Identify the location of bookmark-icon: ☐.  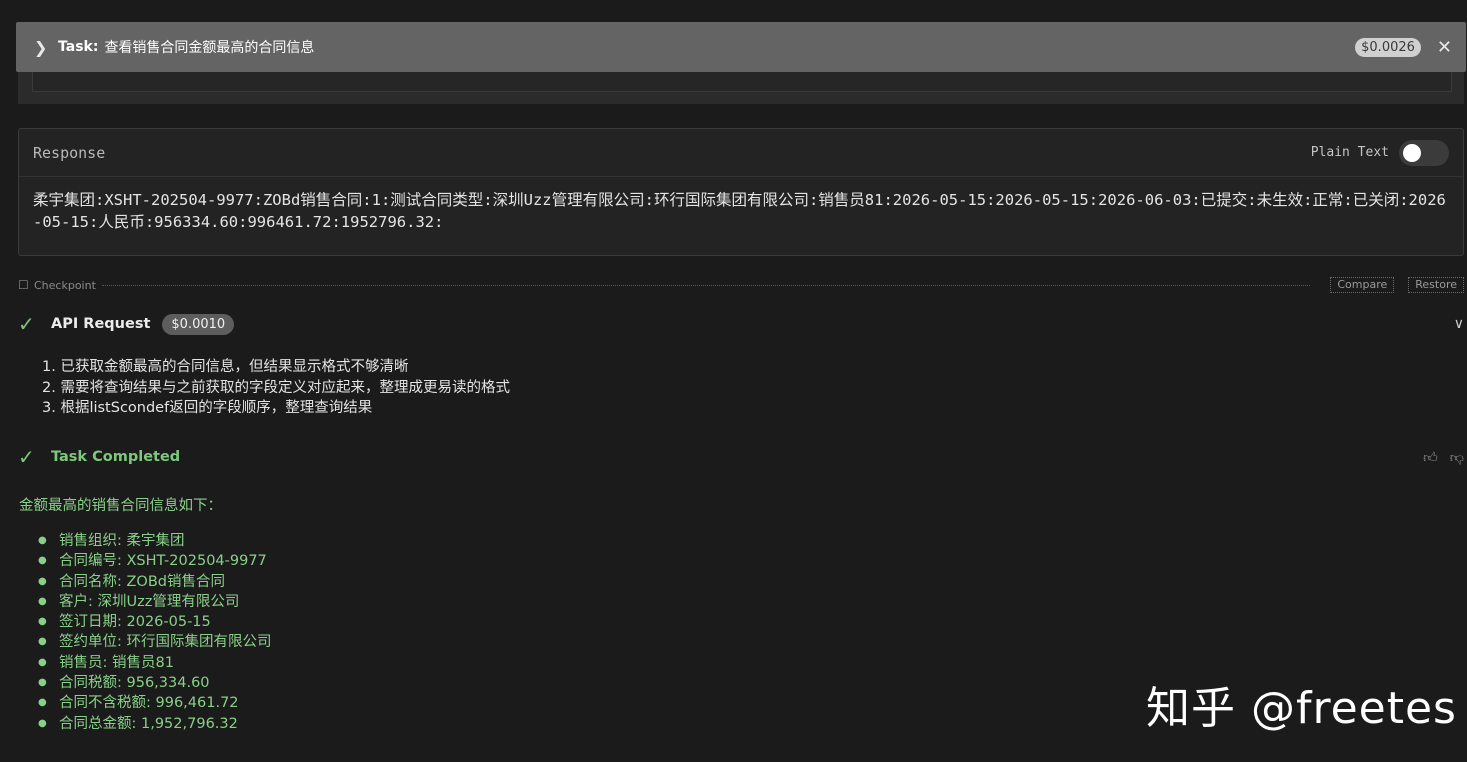
(23, 285).